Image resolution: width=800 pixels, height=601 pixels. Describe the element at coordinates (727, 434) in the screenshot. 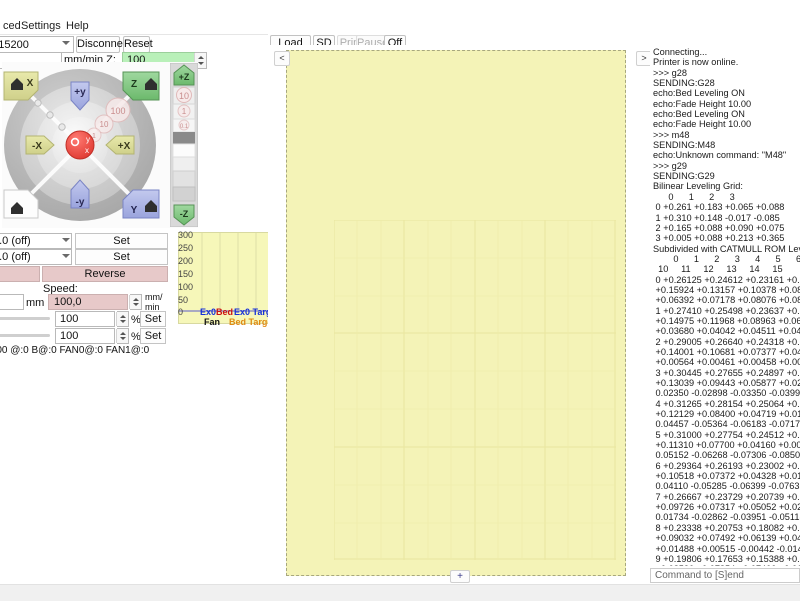

I see `log-line: 5 +0.31000 +0.27754 +0.24512 +0.21268 +` at that location.